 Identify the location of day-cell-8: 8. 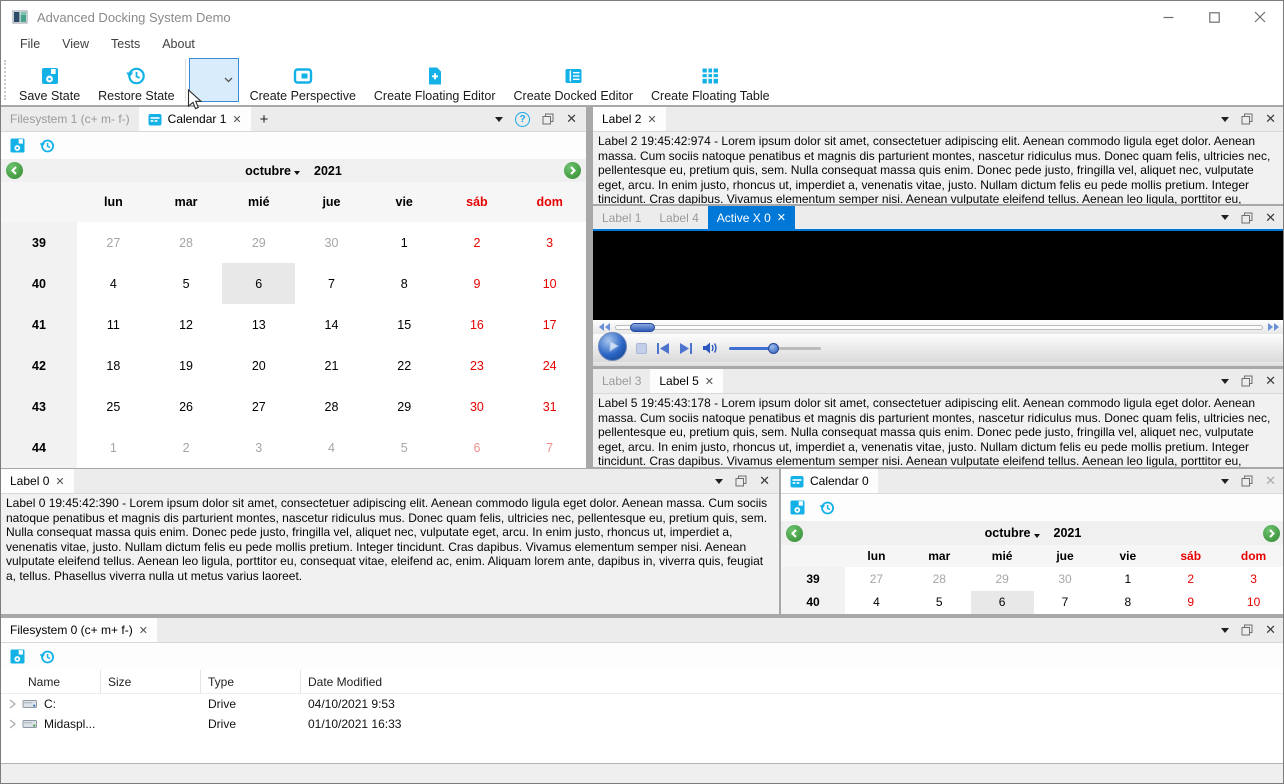
(404, 283).